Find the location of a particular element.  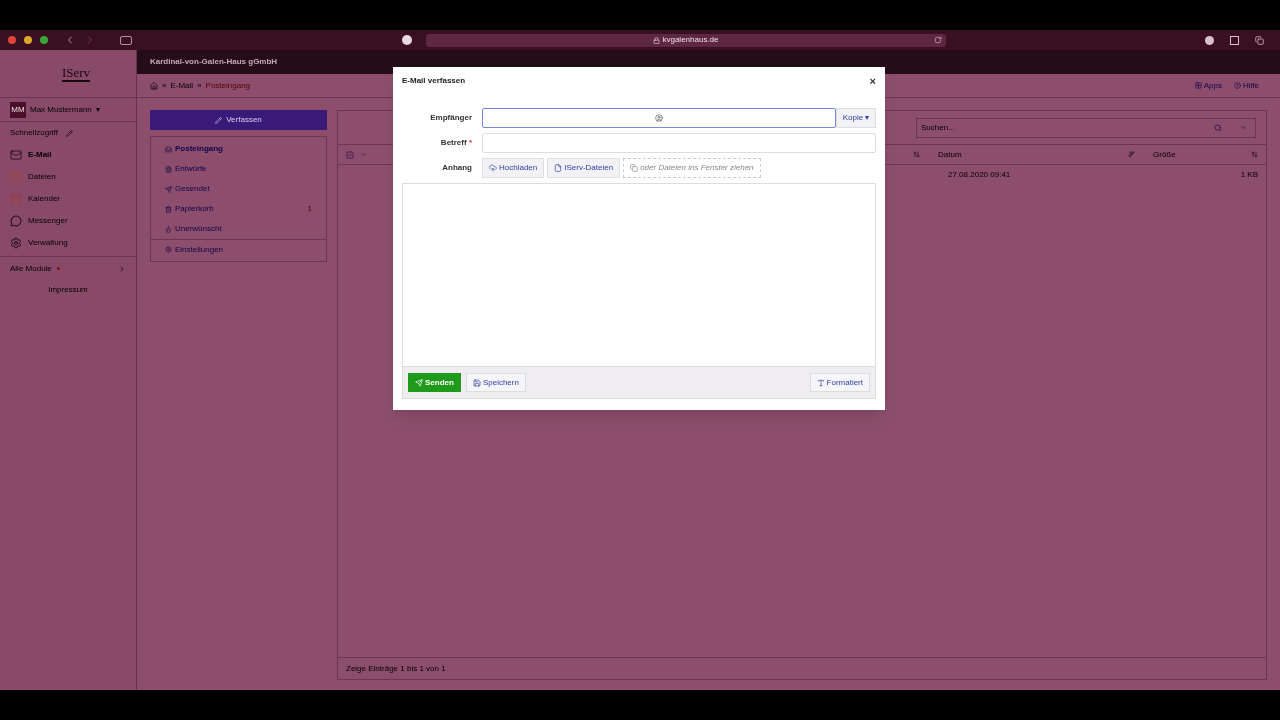

column-header: Datum is located at coordinates (1033, 154).